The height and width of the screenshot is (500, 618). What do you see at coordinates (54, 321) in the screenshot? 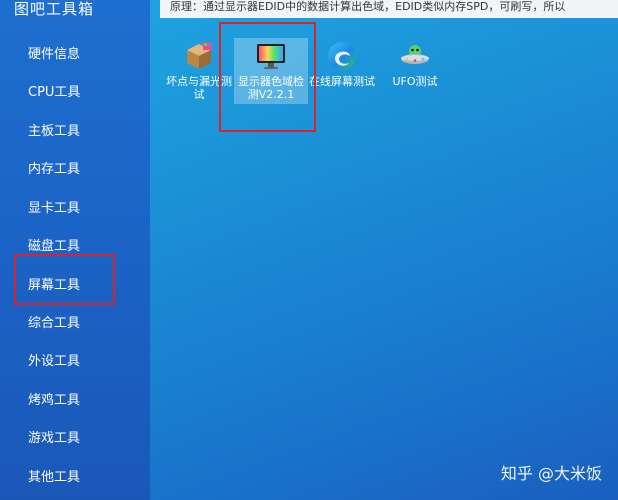
I see `sidebar-item-general-tools: 综合工具` at bounding box center [54, 321].